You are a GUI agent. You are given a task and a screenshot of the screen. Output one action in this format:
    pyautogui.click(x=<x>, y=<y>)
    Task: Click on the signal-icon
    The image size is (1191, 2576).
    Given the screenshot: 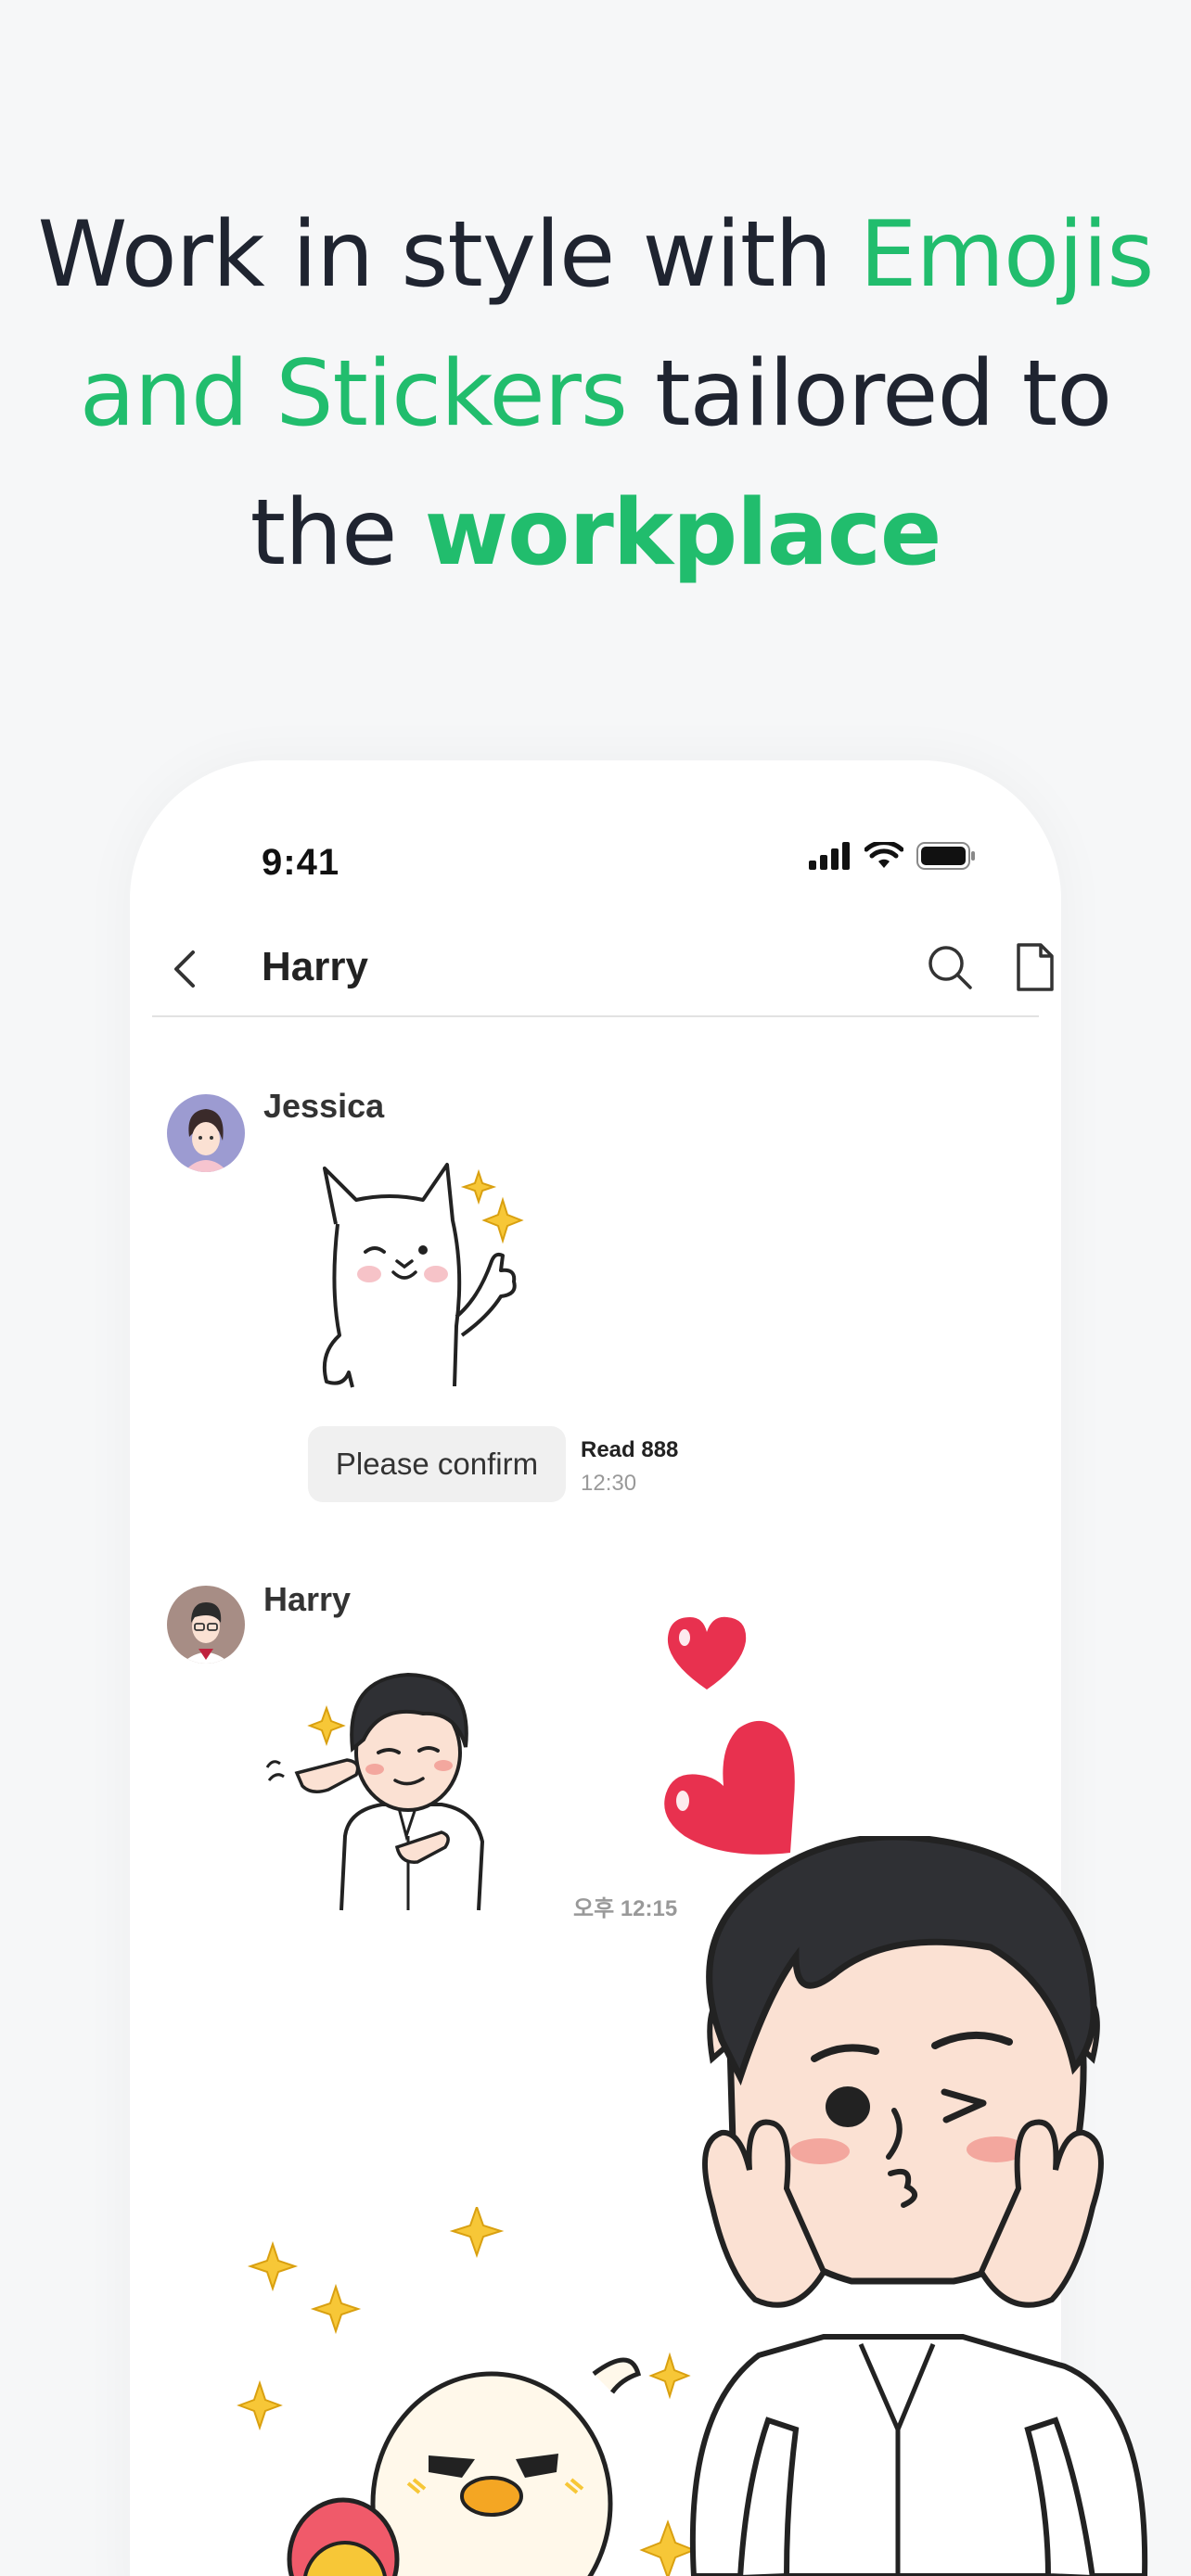 What is the action you would take?
    pyautogui.click(x=829, y=856)
    